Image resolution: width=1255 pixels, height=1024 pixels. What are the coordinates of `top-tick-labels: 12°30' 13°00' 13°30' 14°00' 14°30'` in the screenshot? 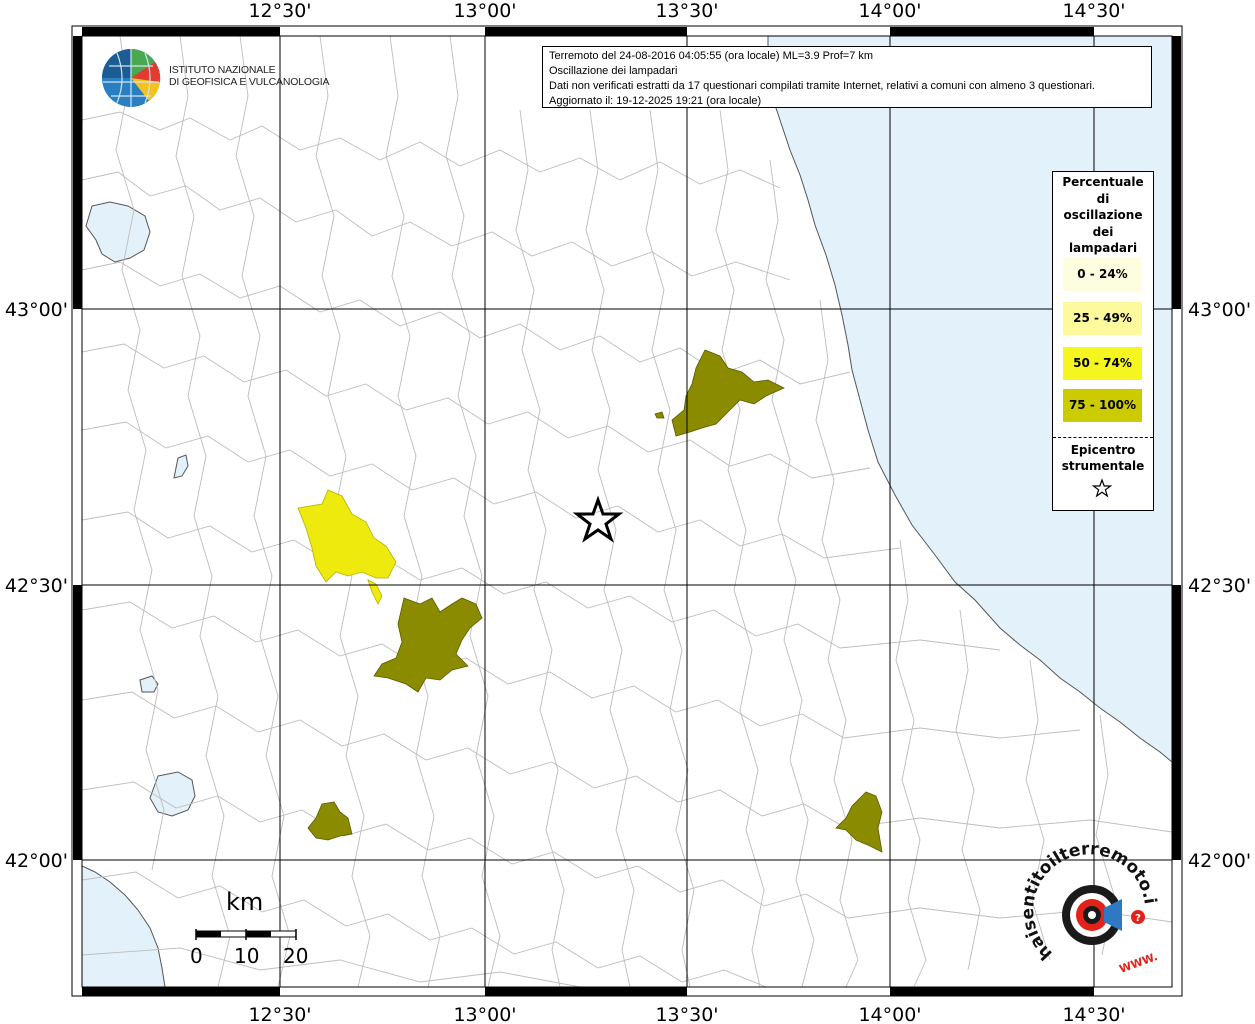 It's located at (686, 11).